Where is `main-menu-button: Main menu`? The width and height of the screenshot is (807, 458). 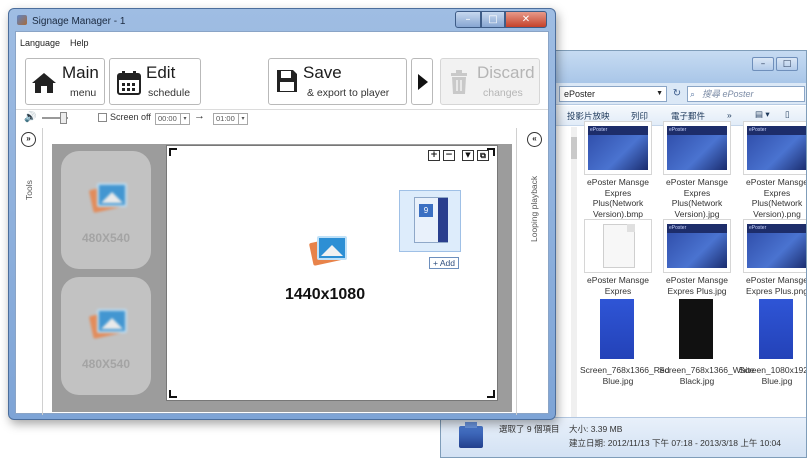 main-menu-button: Main menu is located at coordinates (65, 81).